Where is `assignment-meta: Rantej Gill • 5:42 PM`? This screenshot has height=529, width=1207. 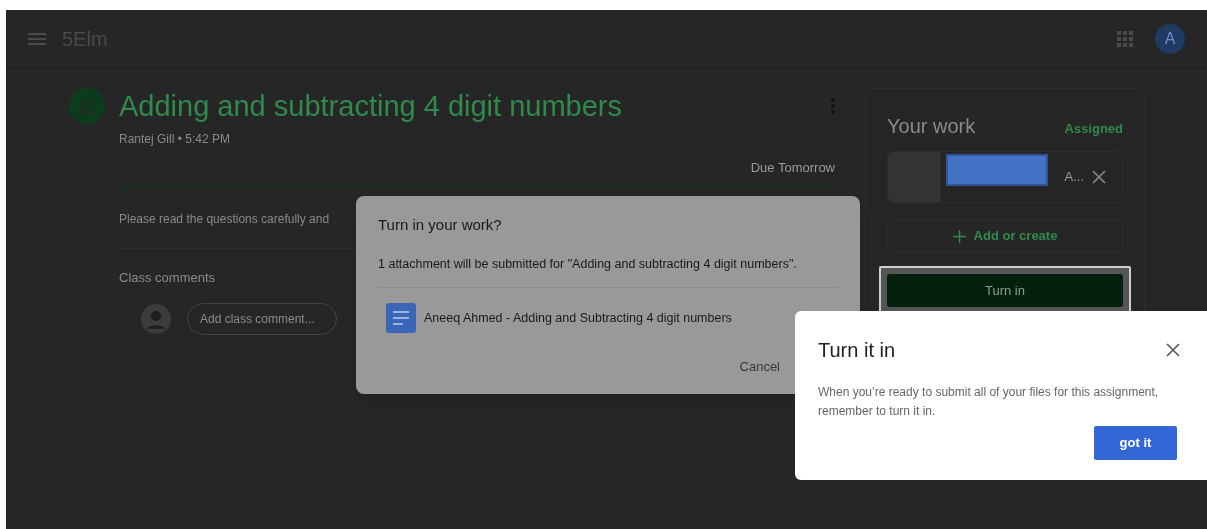
assignment-meta: Rantej Gill • 5:42 PM is located at coordinates (174, 139).